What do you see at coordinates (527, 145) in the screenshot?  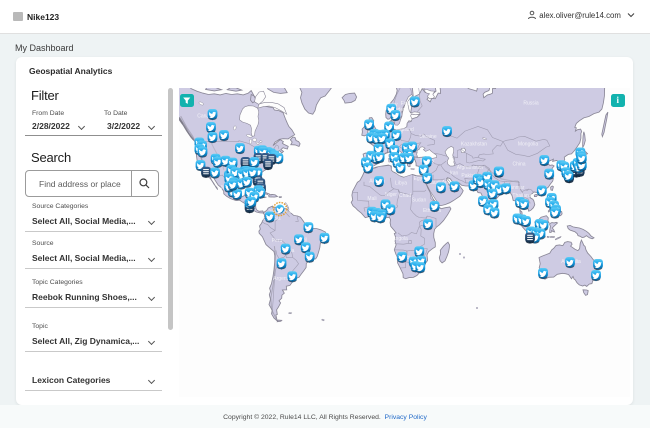 I see `svg-text: Mongolia` at bounding box center [527, 145].